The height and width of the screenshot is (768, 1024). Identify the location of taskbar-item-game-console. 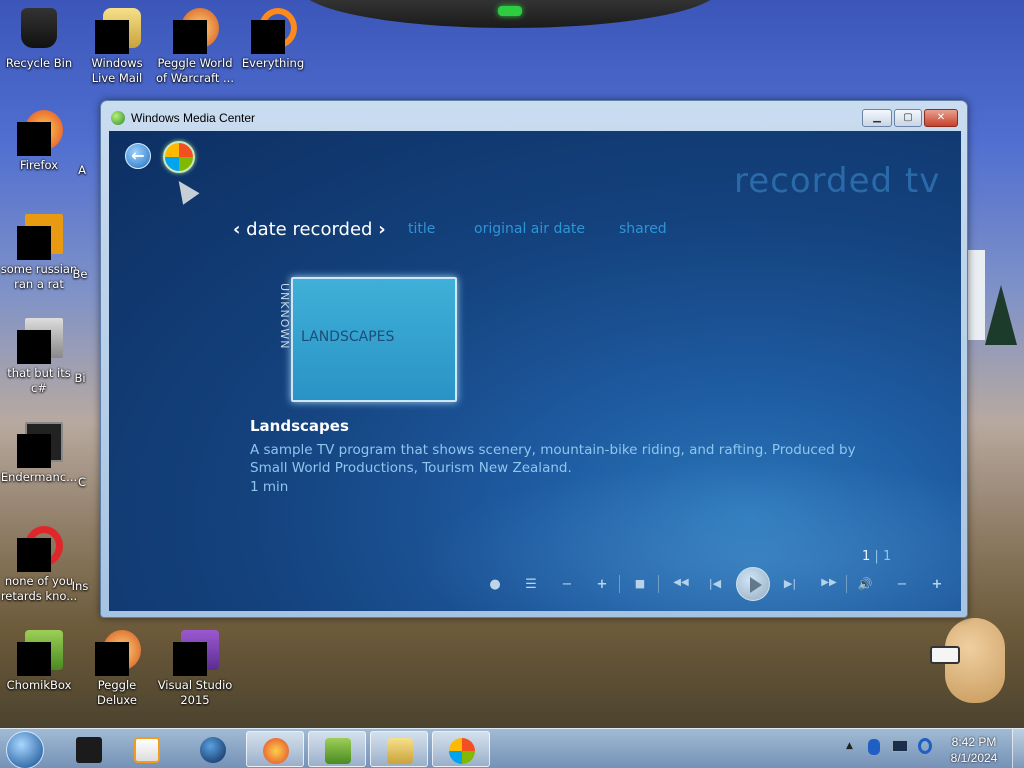
(89, 749).